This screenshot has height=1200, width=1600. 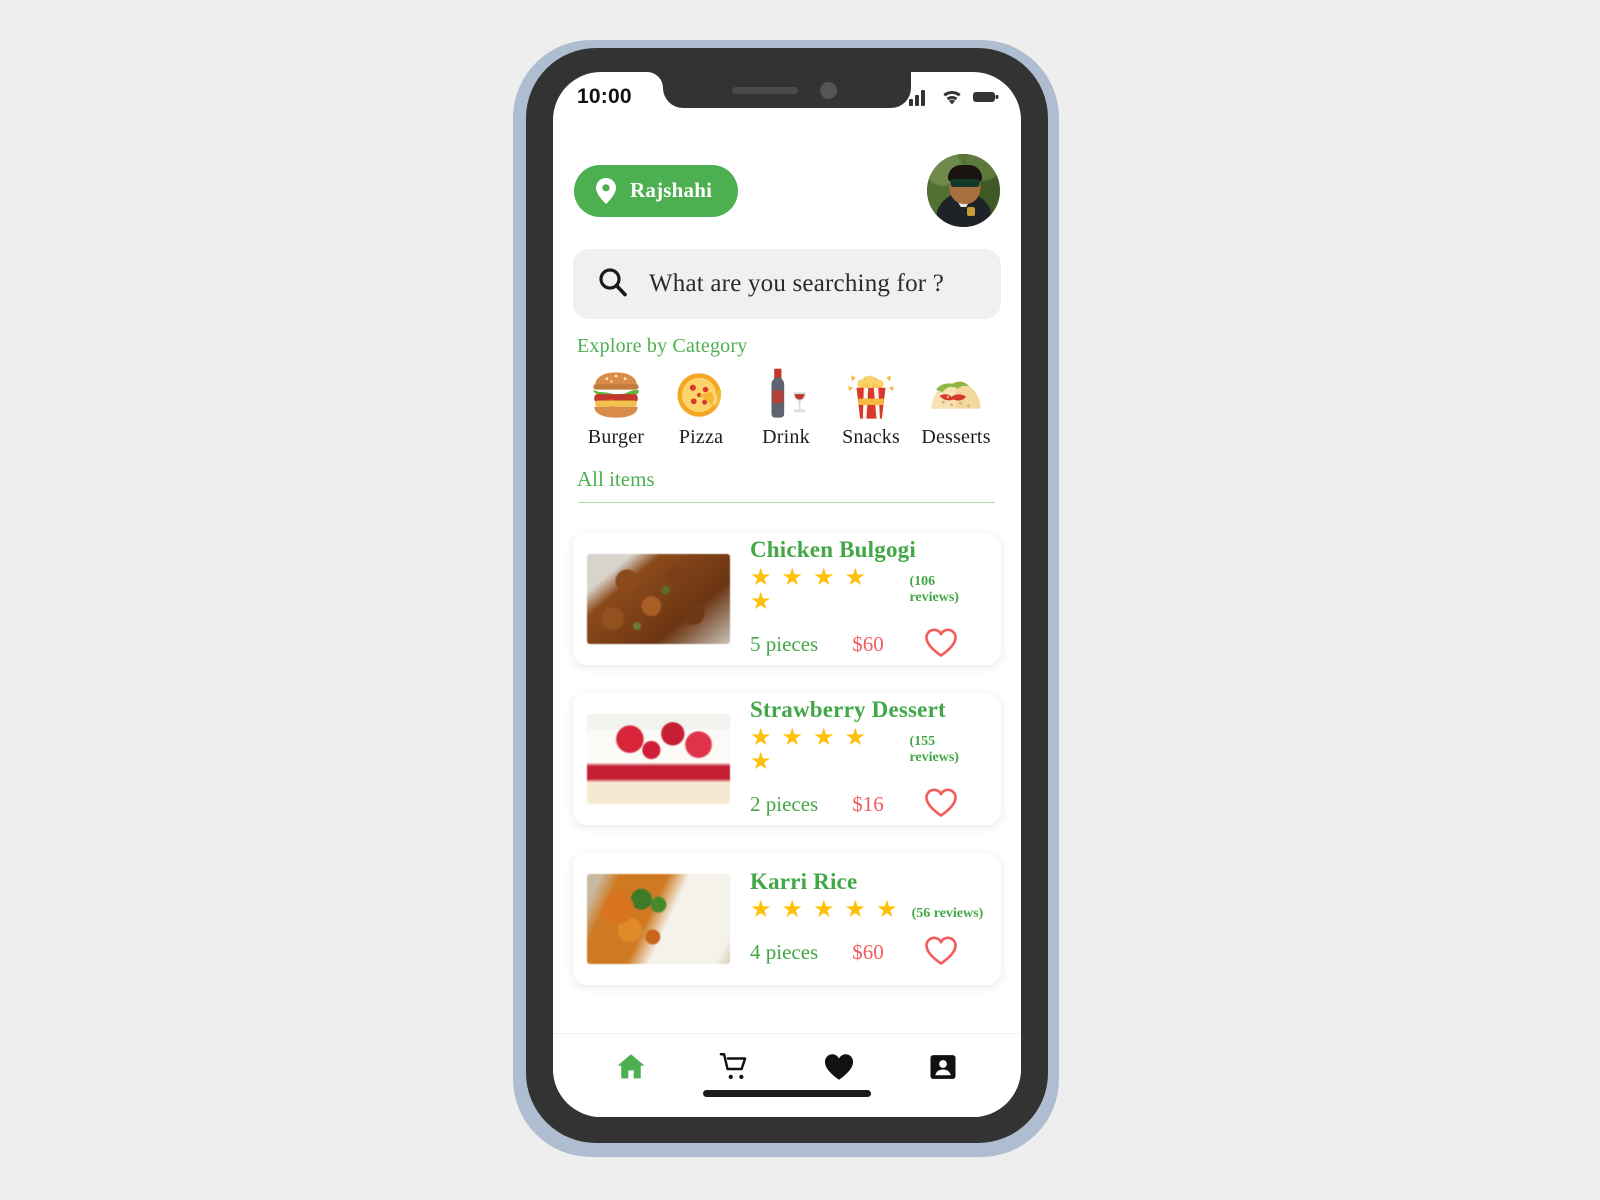 What do you see at coordinates (662, 346) in the screenshot?
I see `category-section-title: Explore by Category` at bounding box center [662, 346].